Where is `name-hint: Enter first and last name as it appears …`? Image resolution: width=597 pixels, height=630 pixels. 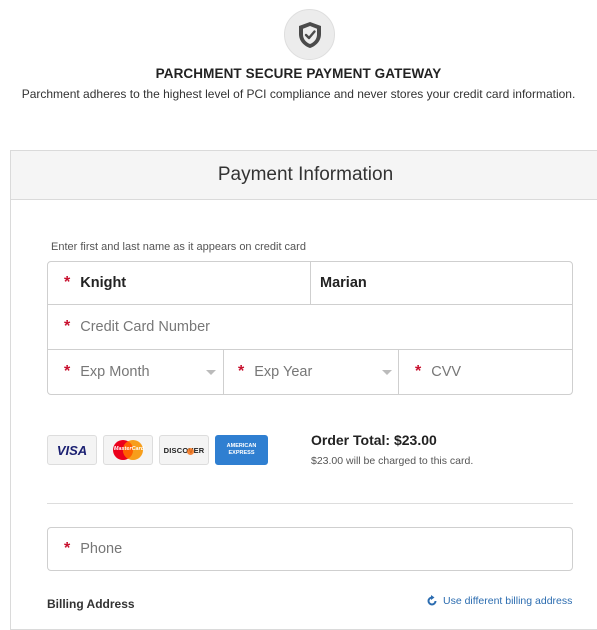
name-hint: Enter first and last name as it appears … is located at coordinates (178, 247).